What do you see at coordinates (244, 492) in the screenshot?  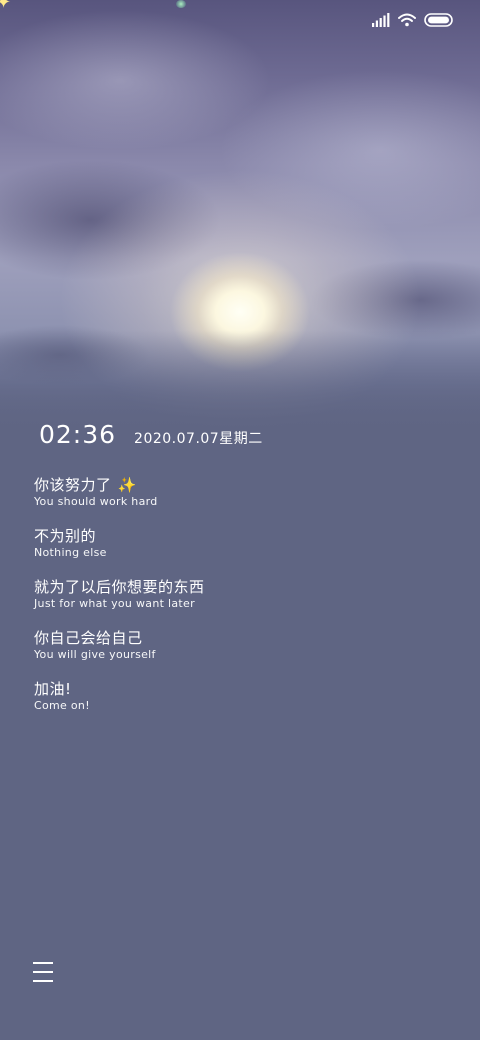 I see `quote-item: 你该努力了 ✨ You should work hard` at bounding box center [244, 492].